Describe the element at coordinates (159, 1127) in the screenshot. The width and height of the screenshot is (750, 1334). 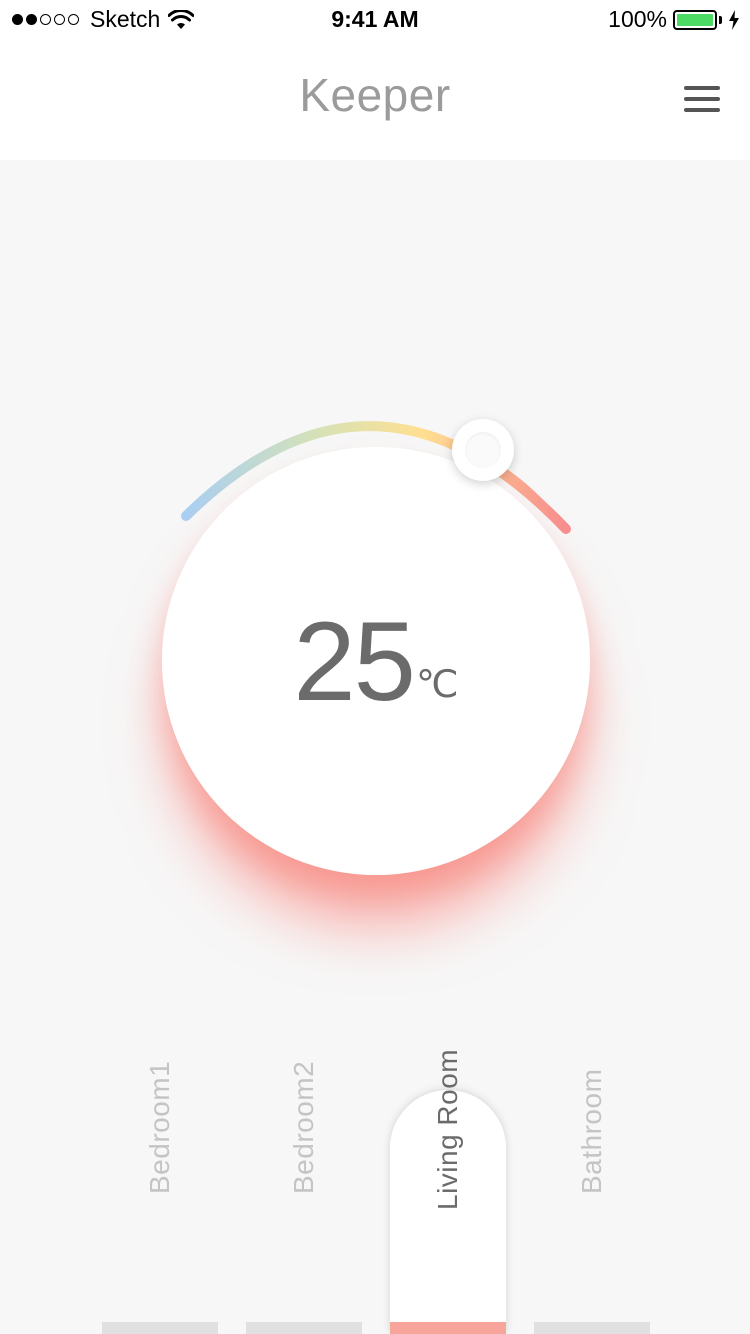
I see `room-tab-label: Bedroom1` at that location.